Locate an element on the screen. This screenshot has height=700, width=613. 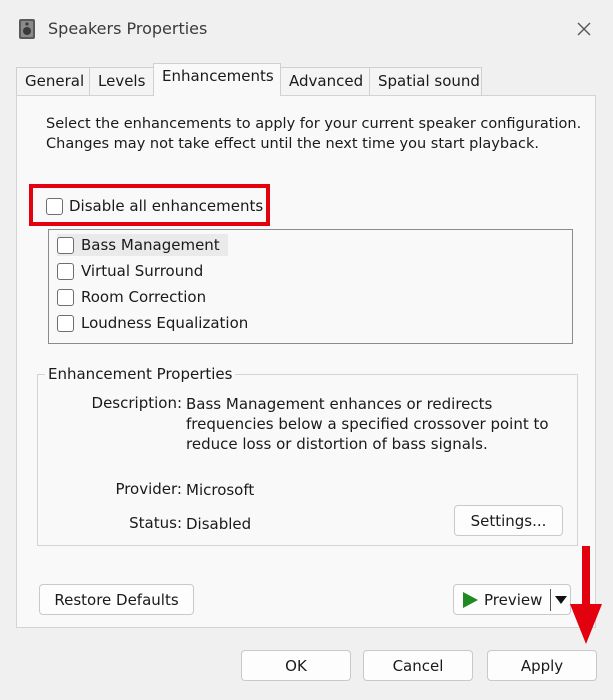
tab-advanced: Advanced is located at coordinates (325, 81).